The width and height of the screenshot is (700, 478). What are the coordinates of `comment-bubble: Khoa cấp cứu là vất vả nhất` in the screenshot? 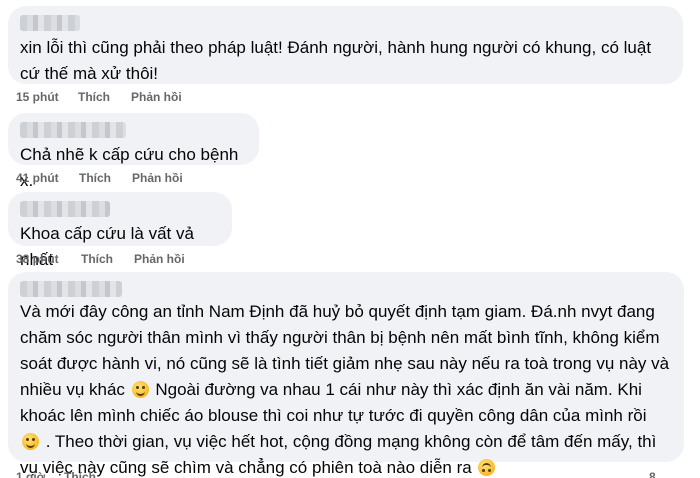 It's located at (120, 230).